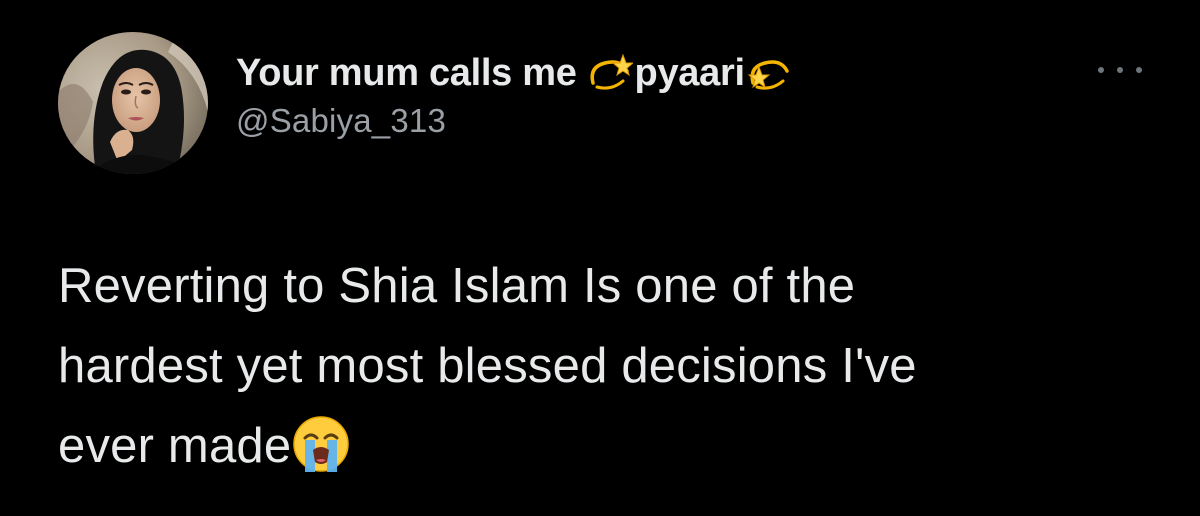 This screenshot has width=1200, height=516. Describe the element at coordinates (175, 446) in the screenshot. I see `tweet-text-line: ever made` at that location.